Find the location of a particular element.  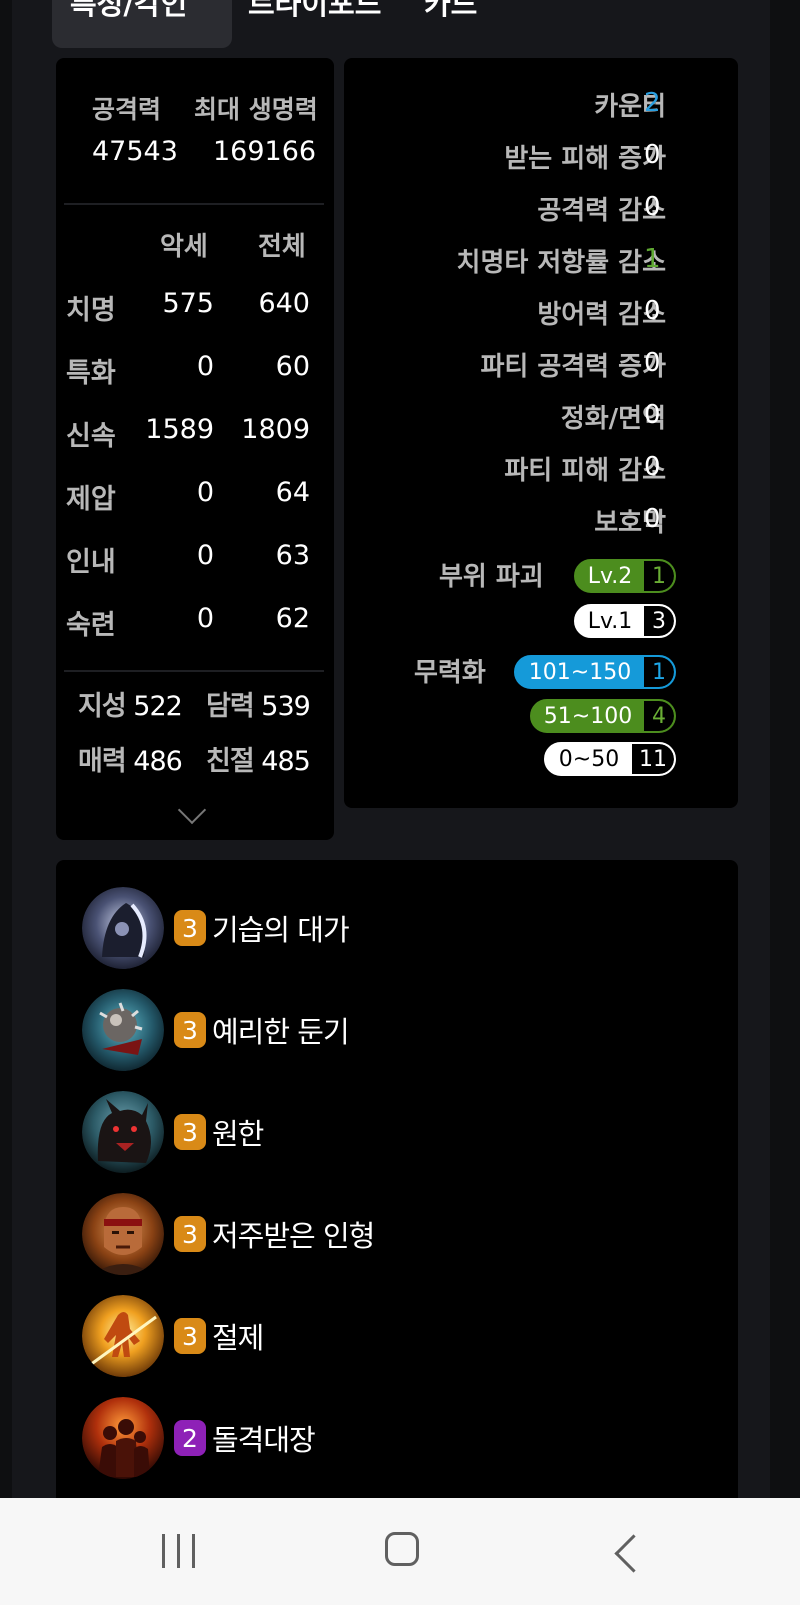

engraving-name: 기습의 대가 is located at coordinates (281, 930).